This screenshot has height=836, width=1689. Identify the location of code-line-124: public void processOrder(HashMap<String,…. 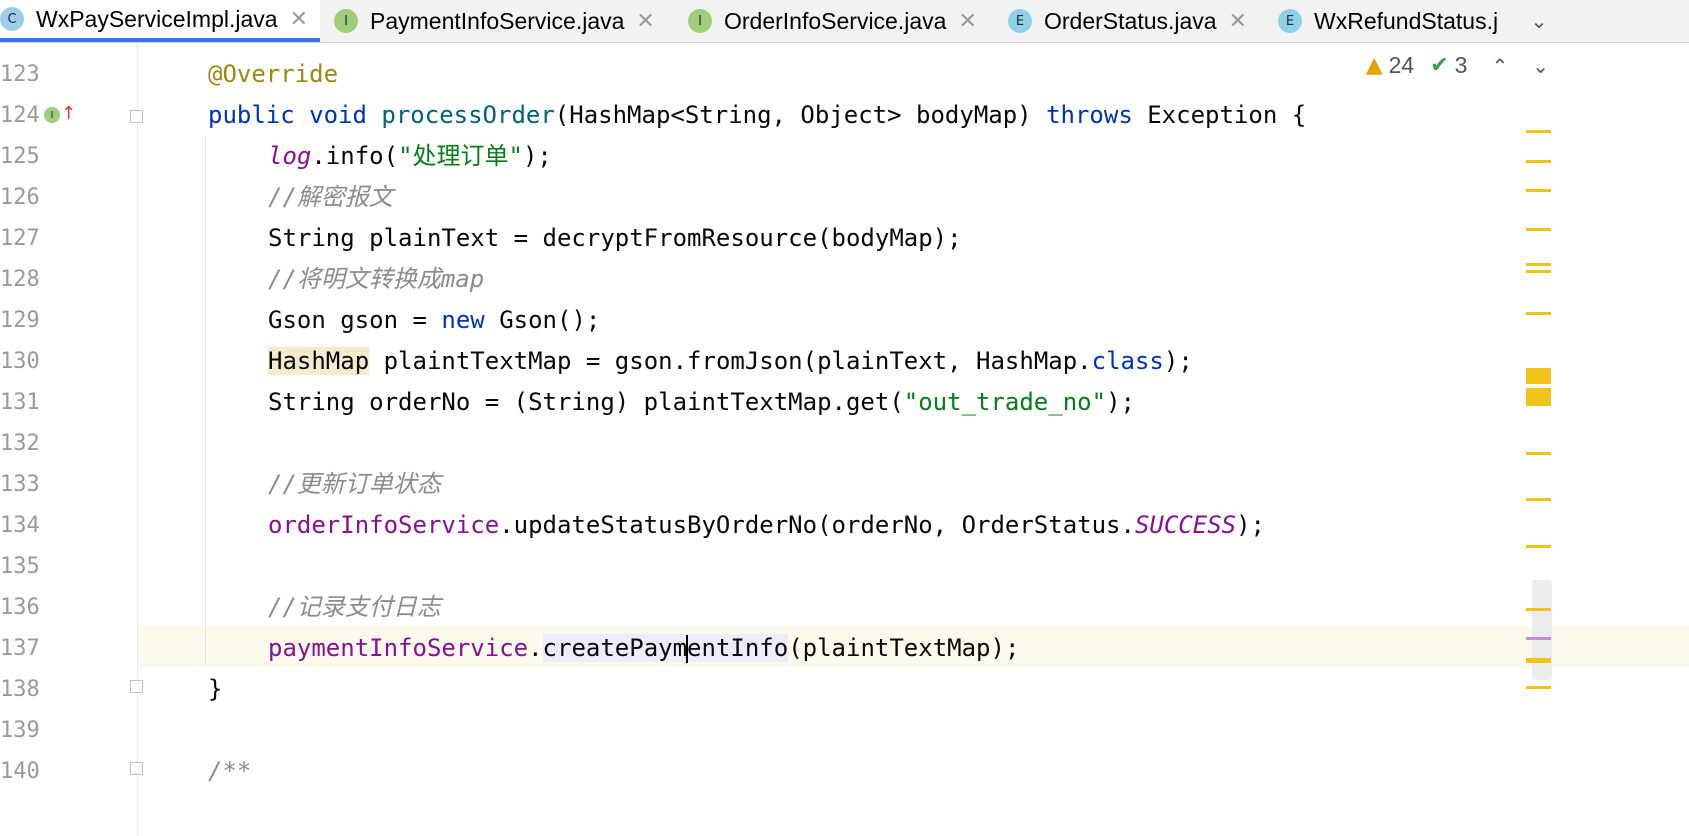
(757, 115).